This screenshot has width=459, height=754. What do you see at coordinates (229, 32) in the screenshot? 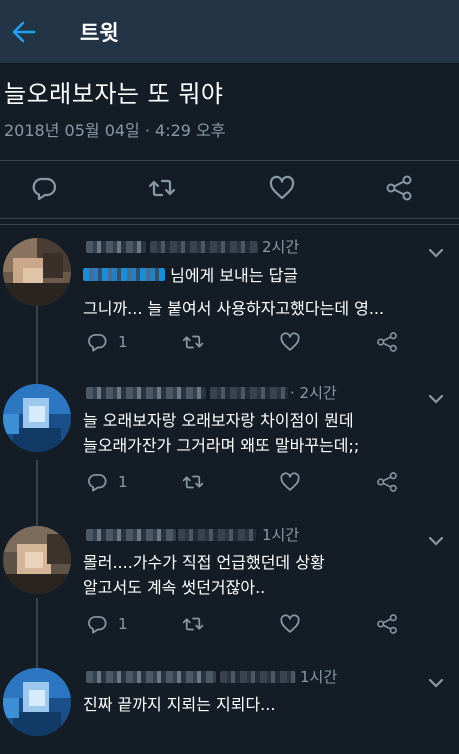
I see `top-bar: 트윗` at bounding box center [229, 32].